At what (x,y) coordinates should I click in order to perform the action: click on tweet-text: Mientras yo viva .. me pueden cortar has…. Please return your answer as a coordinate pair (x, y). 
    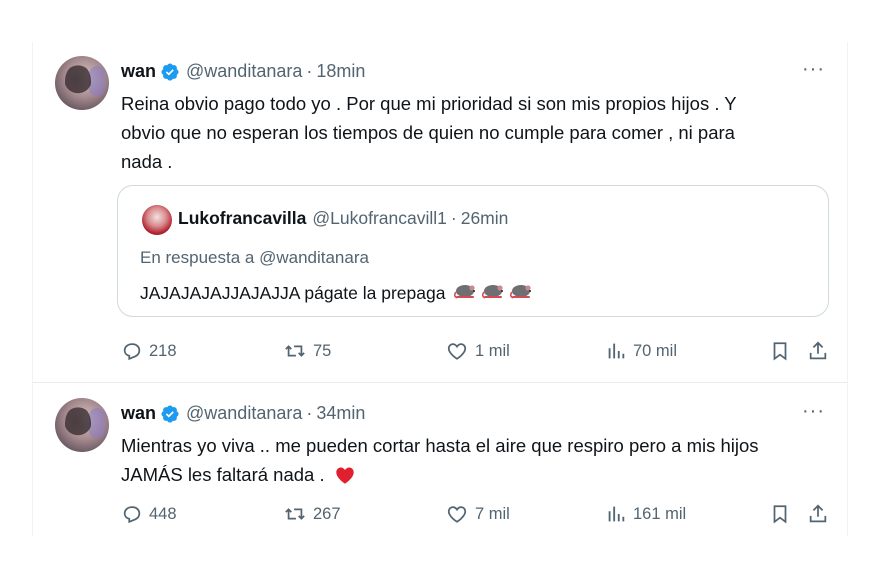
    Looking at the image, I should click on (440, 460).